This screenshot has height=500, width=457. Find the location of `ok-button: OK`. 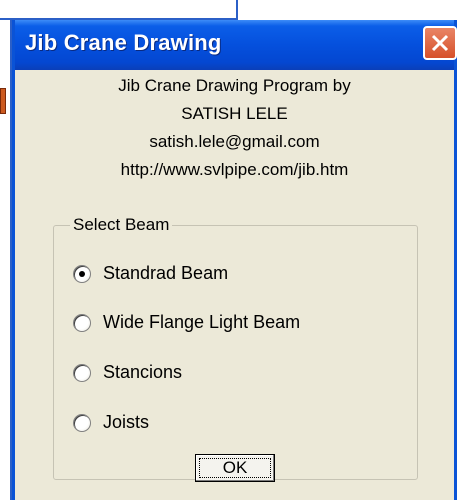

ok-button: OK is located at coordinates (235, 468).